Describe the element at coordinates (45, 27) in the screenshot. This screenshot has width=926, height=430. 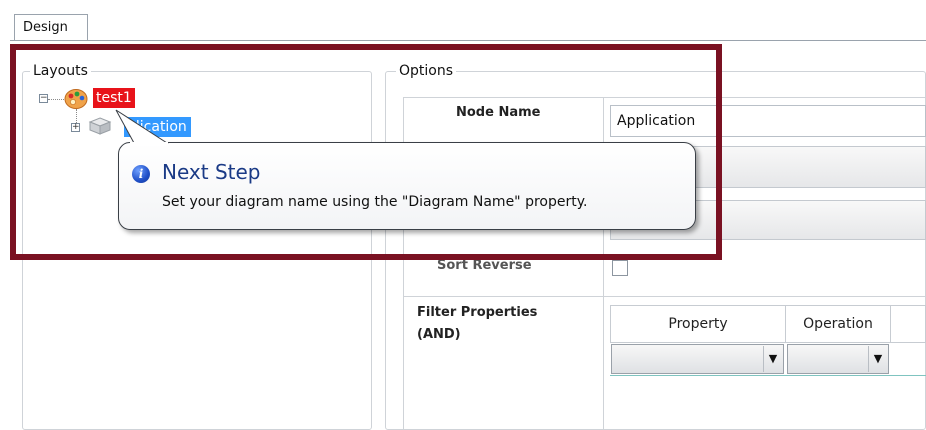
I see `tab-design-label: Design` at that location.